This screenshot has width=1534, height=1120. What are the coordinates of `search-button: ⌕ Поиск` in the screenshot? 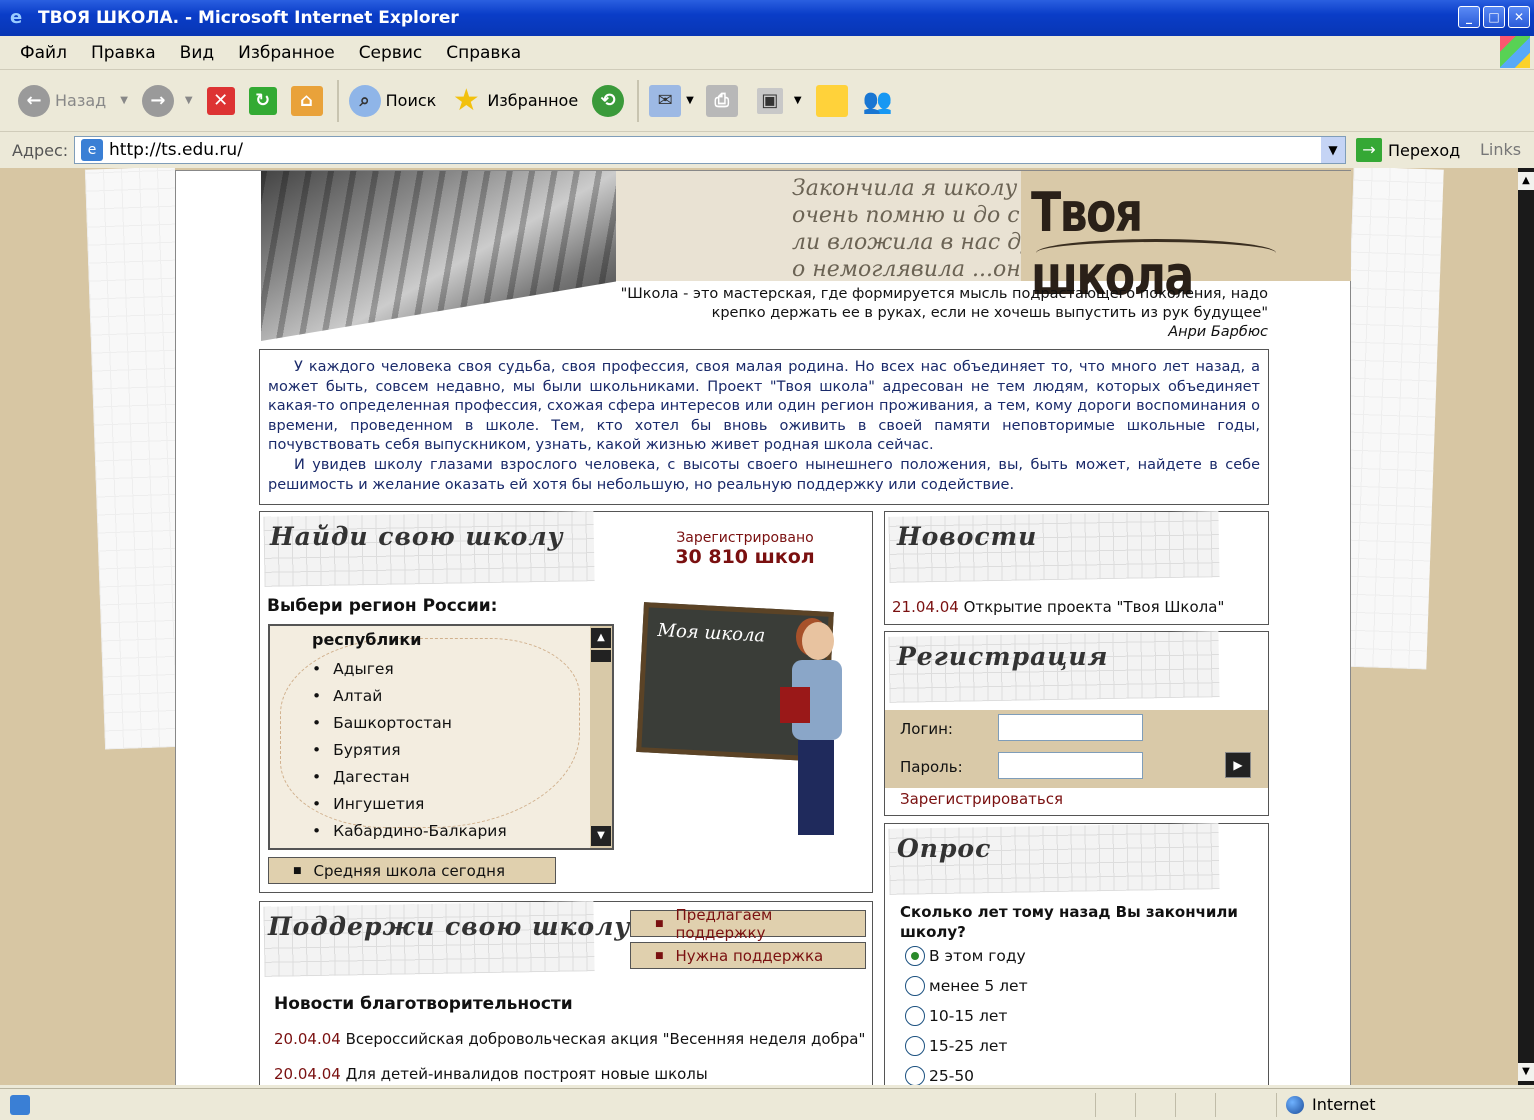 It's located at (392, 100).